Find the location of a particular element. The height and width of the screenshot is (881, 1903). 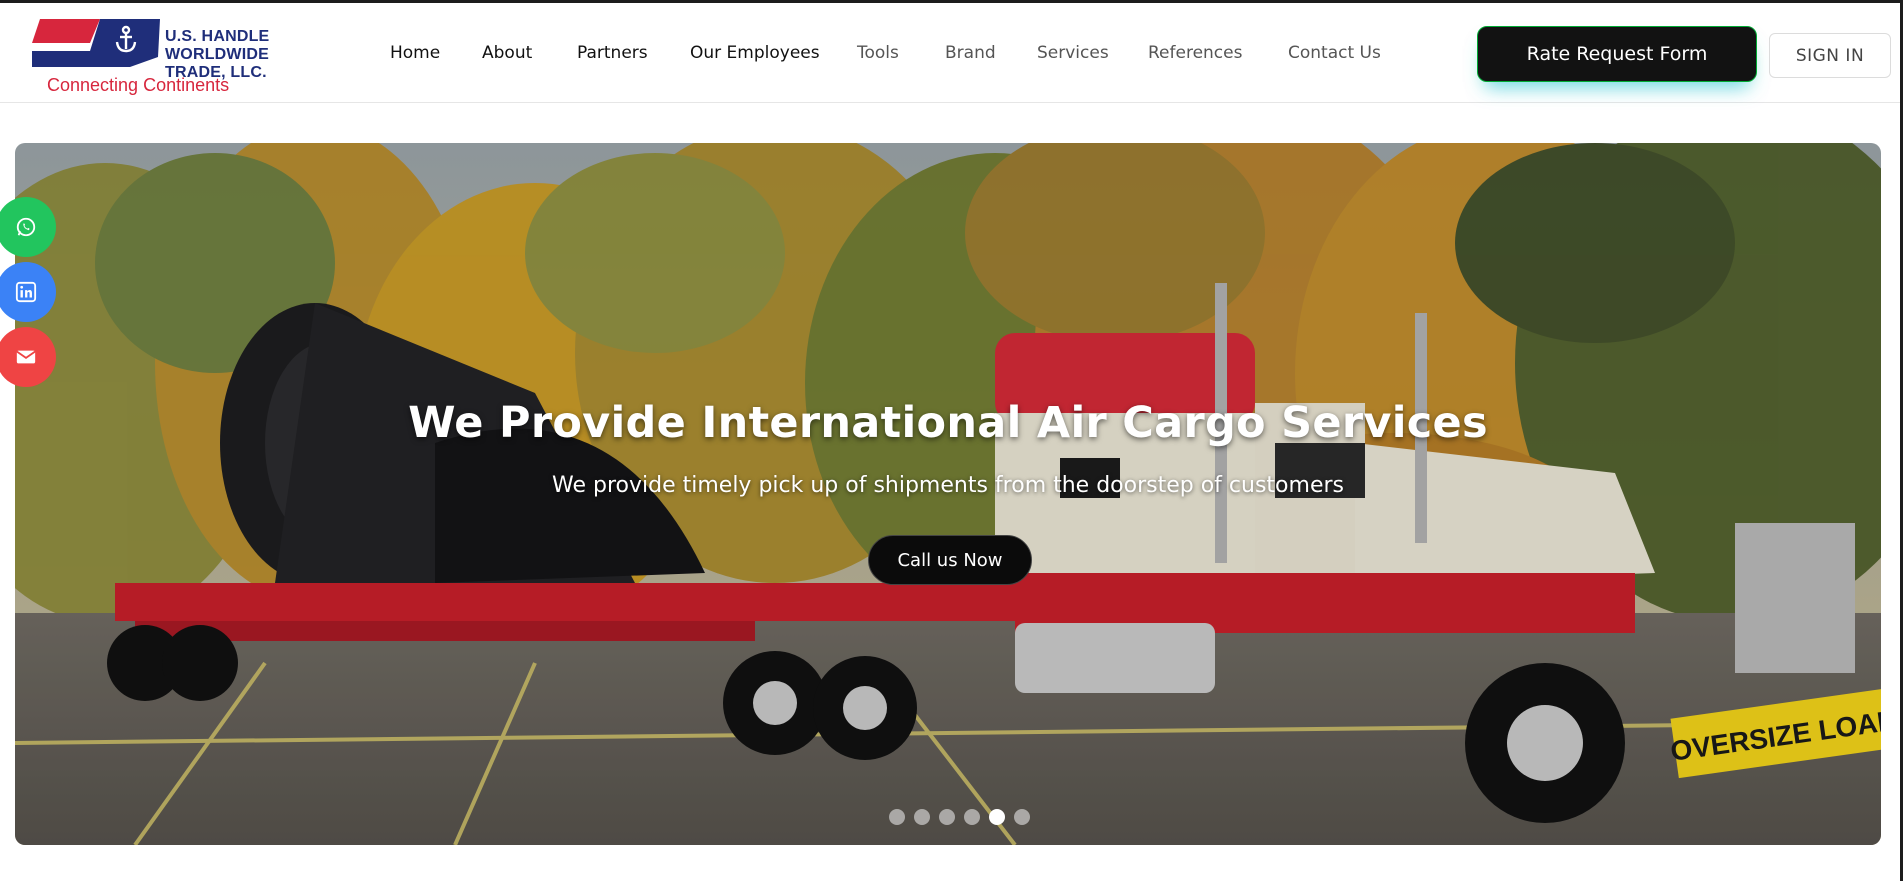

nav-item-references: References is located at coordinates (1195, 53).